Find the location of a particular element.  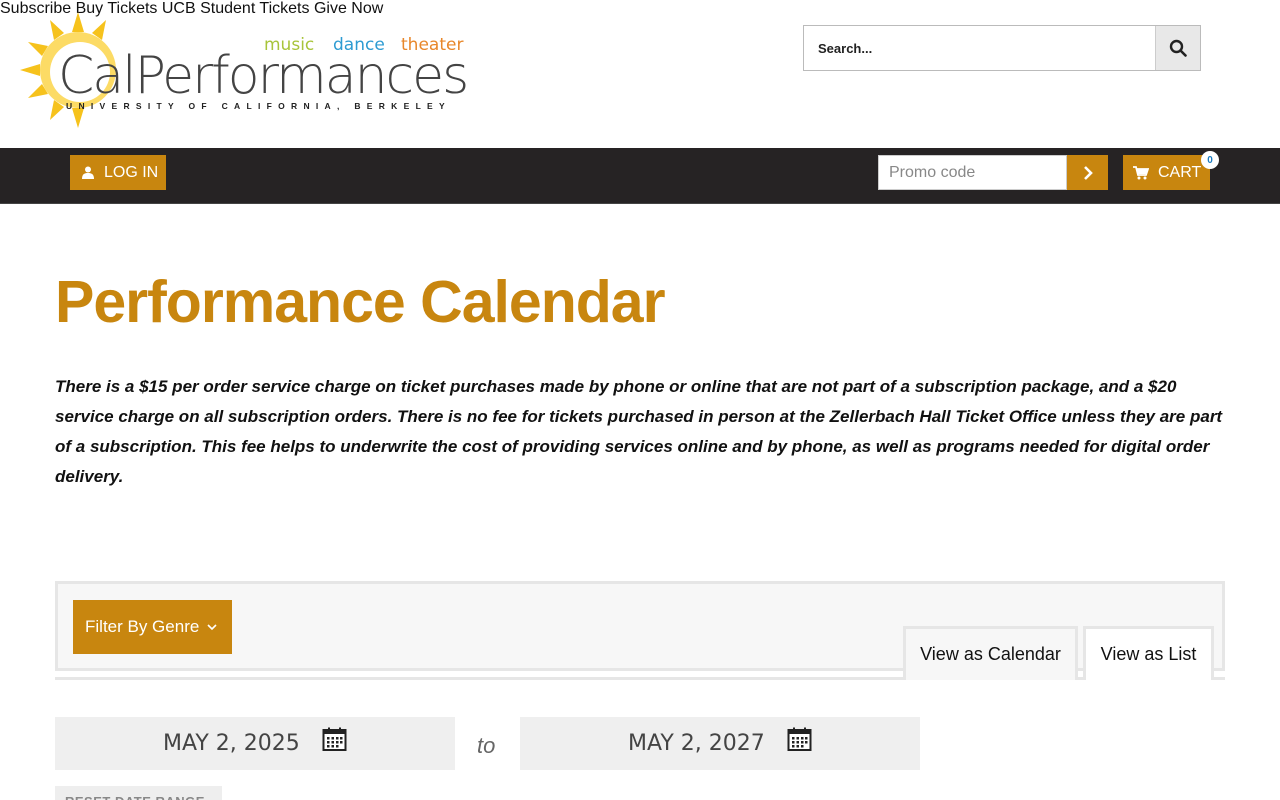

date-from-value: MAY 2, 2025 is located at coordinates (231, 743).